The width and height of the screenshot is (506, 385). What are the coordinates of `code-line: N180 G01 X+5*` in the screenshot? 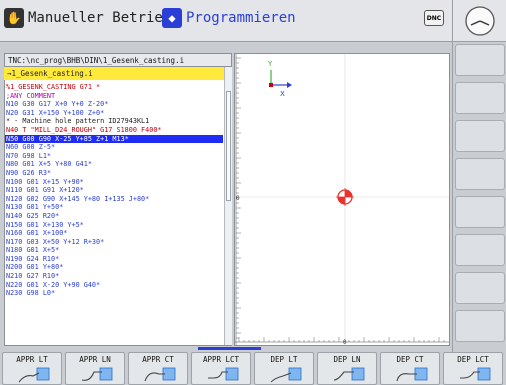 It's located at (114, 250).